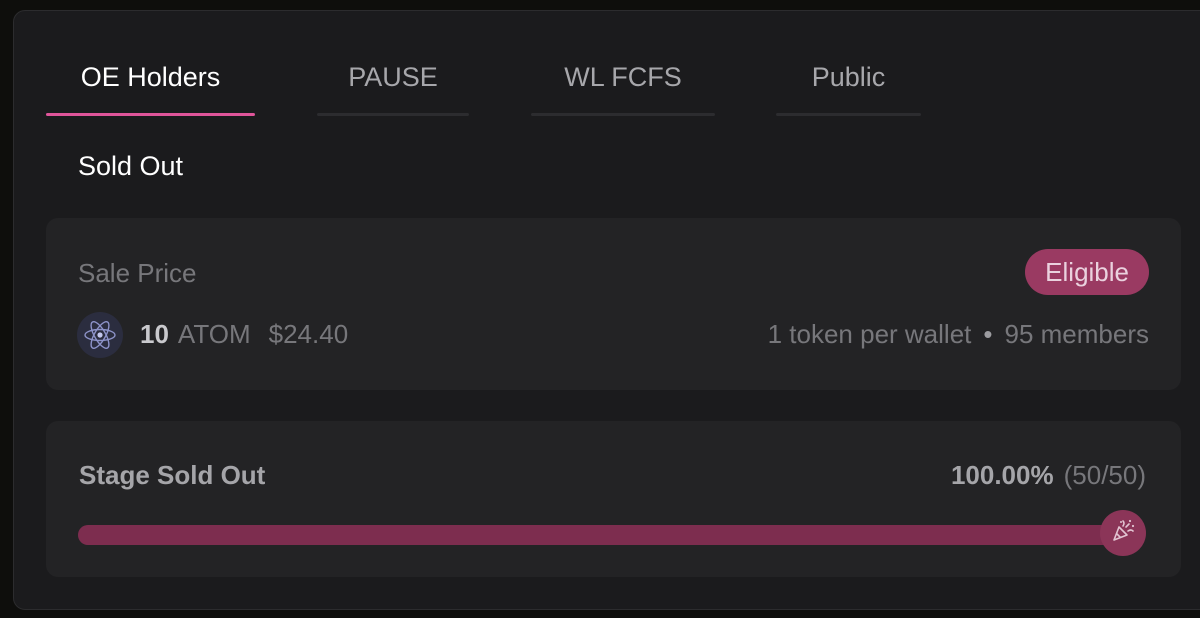 This screenshot has height=618, width=1200. Describe the element at coordinates (100, 335) in the screenshot. I see `cosmos-atom-icon` at that location.